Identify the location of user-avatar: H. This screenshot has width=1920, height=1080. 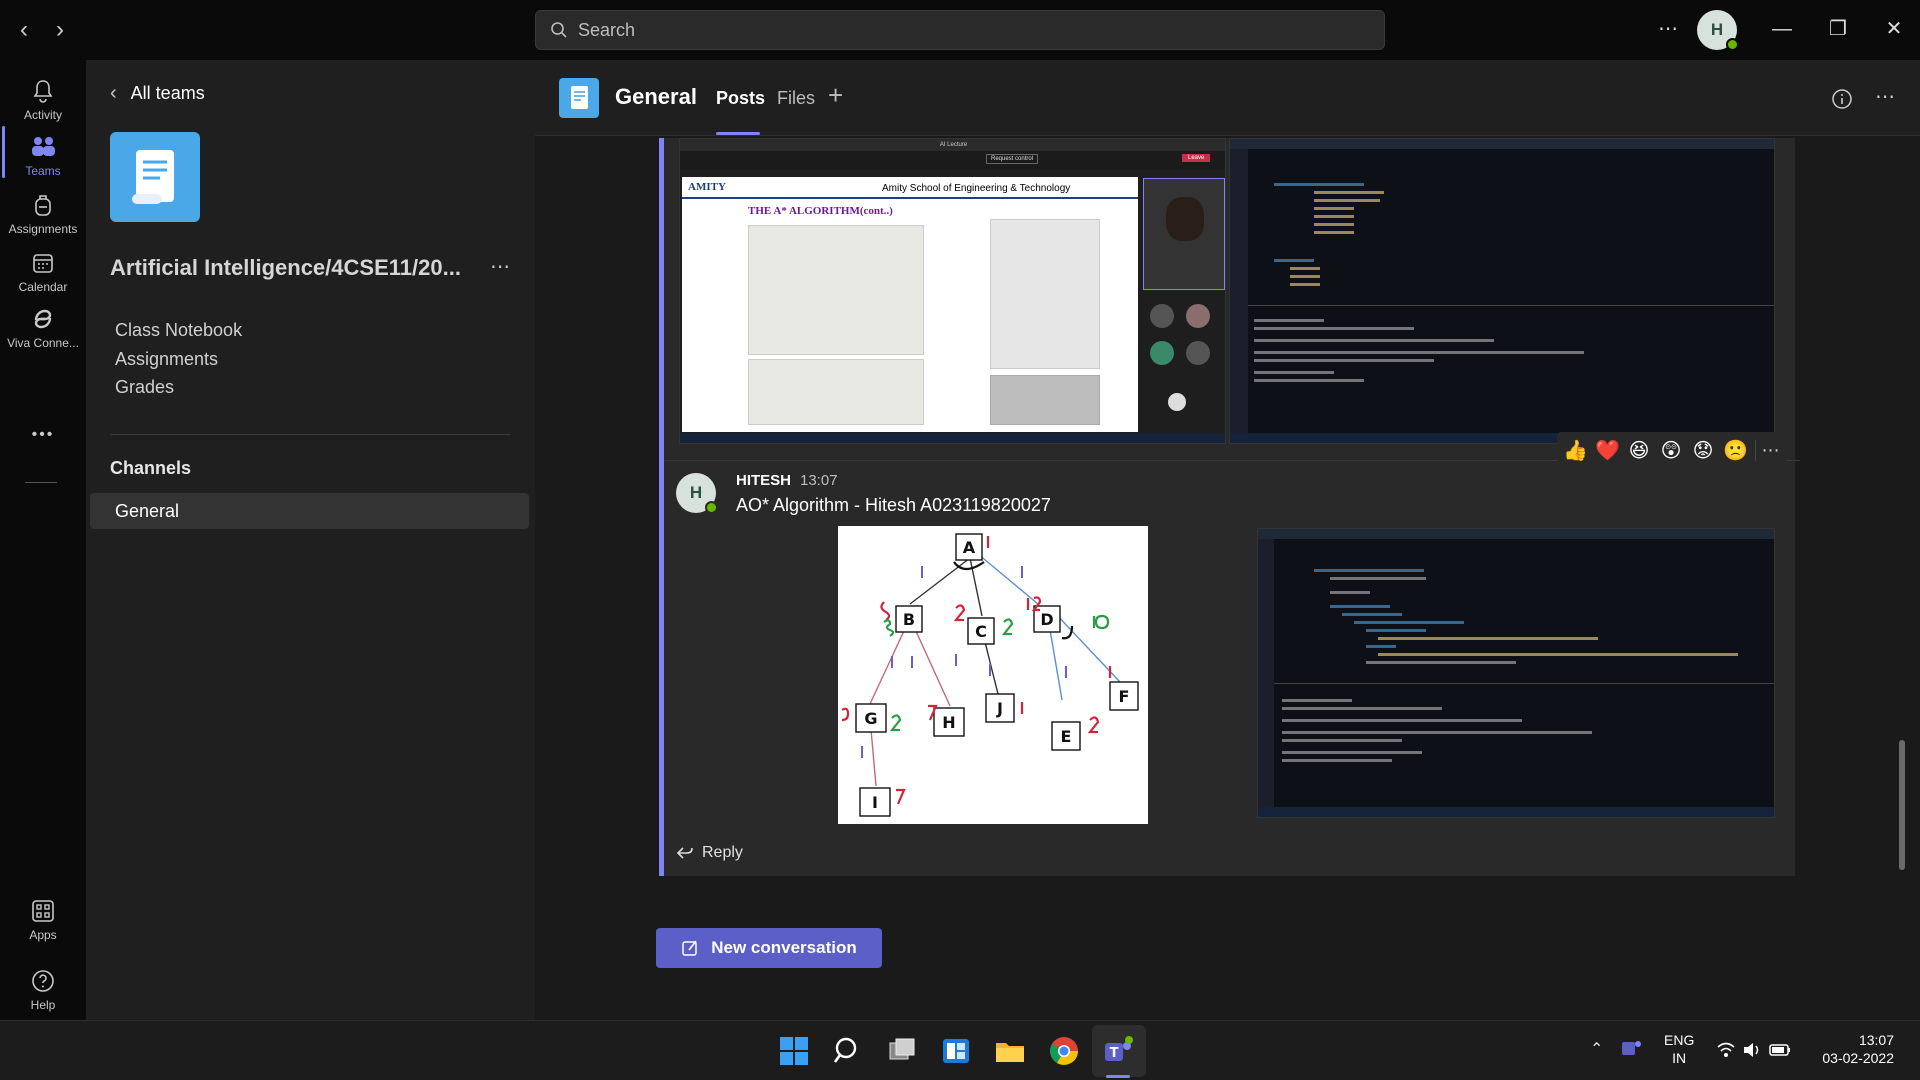
(1718, 30).